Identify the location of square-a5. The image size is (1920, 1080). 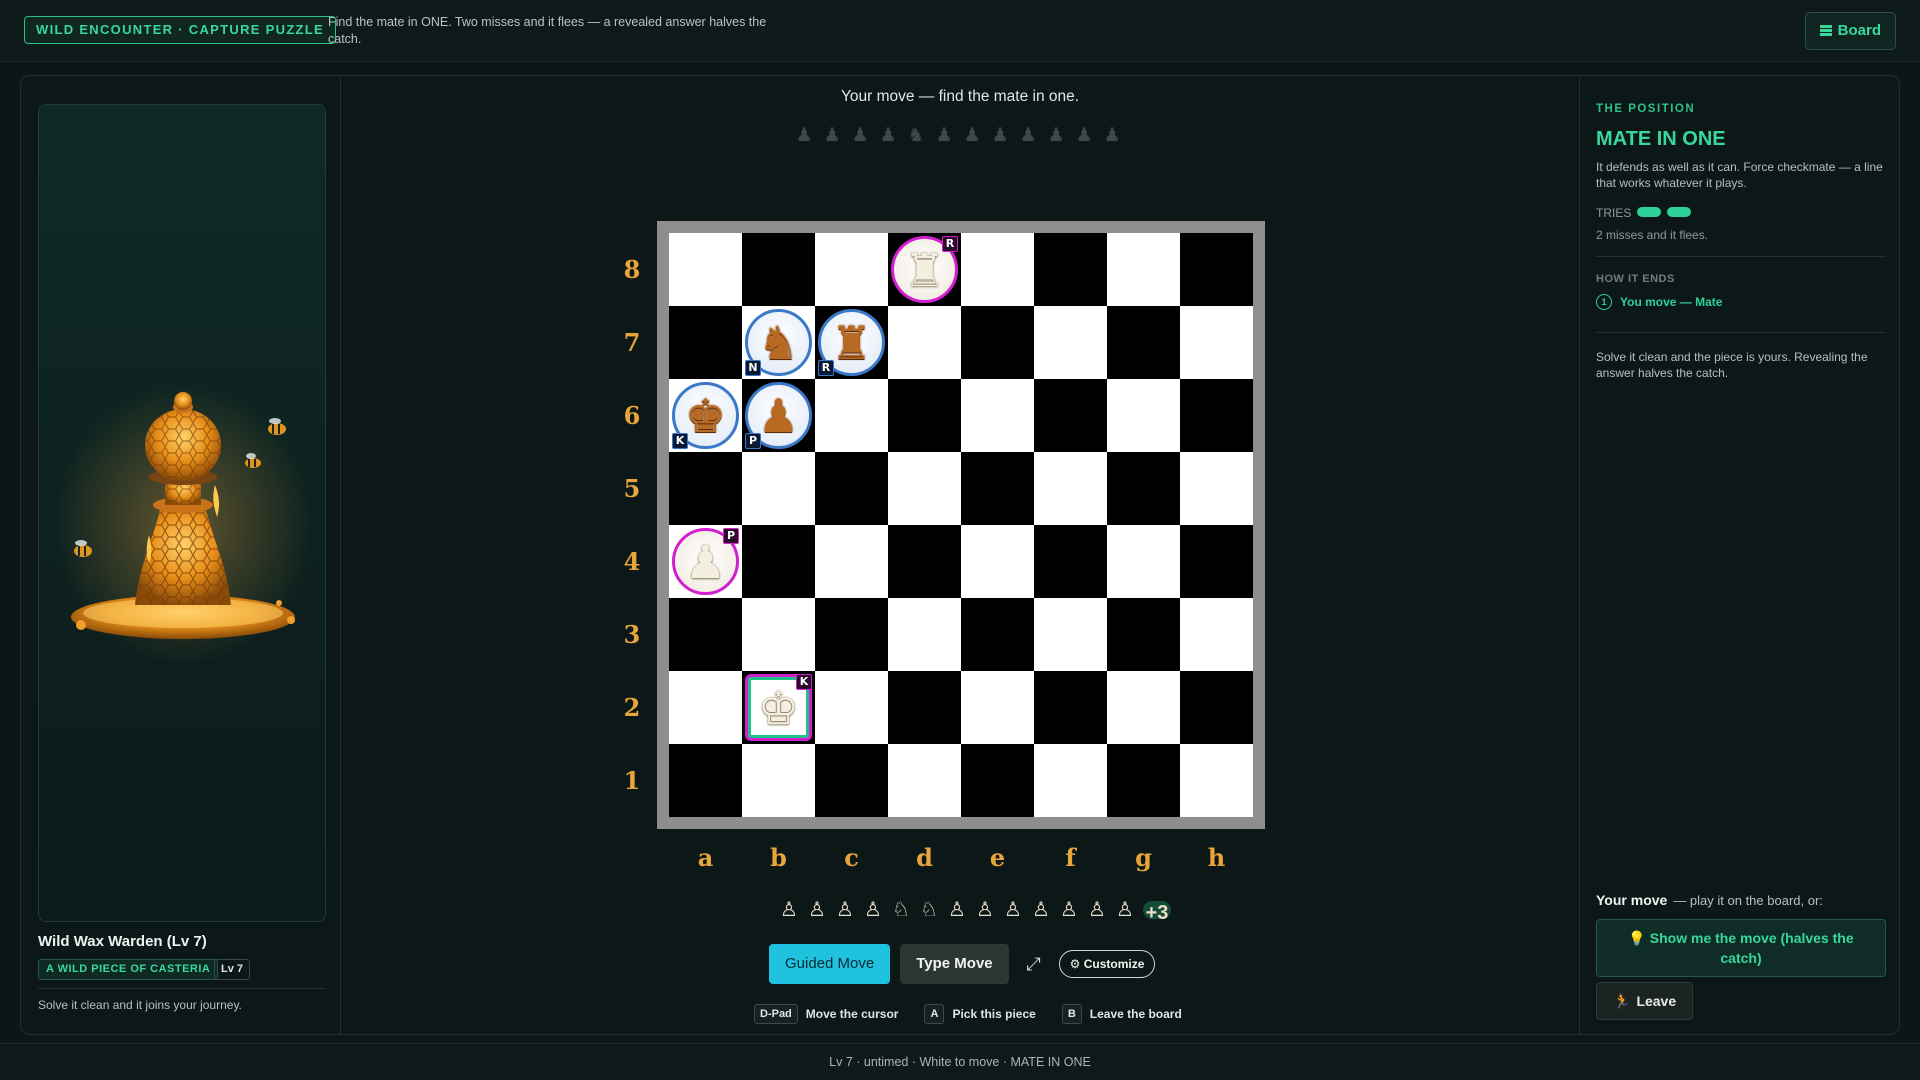
(705, 488).